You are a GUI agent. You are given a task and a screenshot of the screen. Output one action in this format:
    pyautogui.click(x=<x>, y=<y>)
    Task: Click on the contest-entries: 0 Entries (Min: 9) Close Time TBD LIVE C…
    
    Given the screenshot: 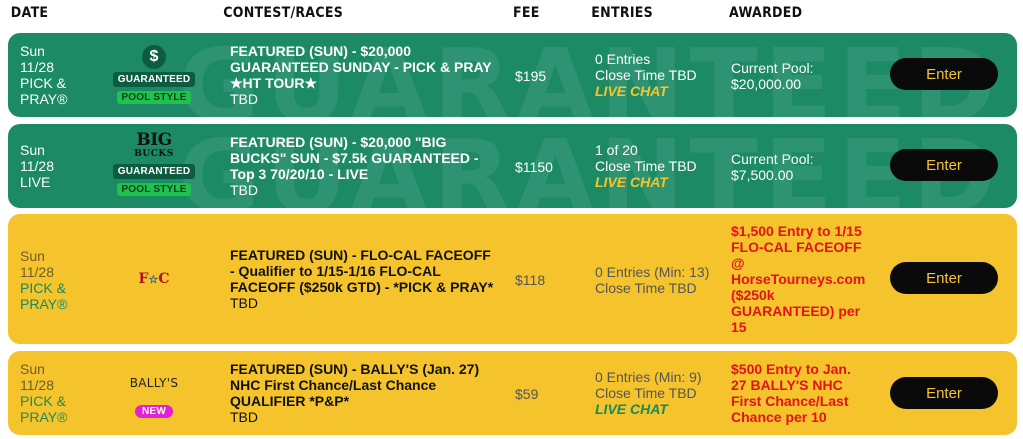 What is the action you would take?
    pyautogui.click(x=660, y=393)
    